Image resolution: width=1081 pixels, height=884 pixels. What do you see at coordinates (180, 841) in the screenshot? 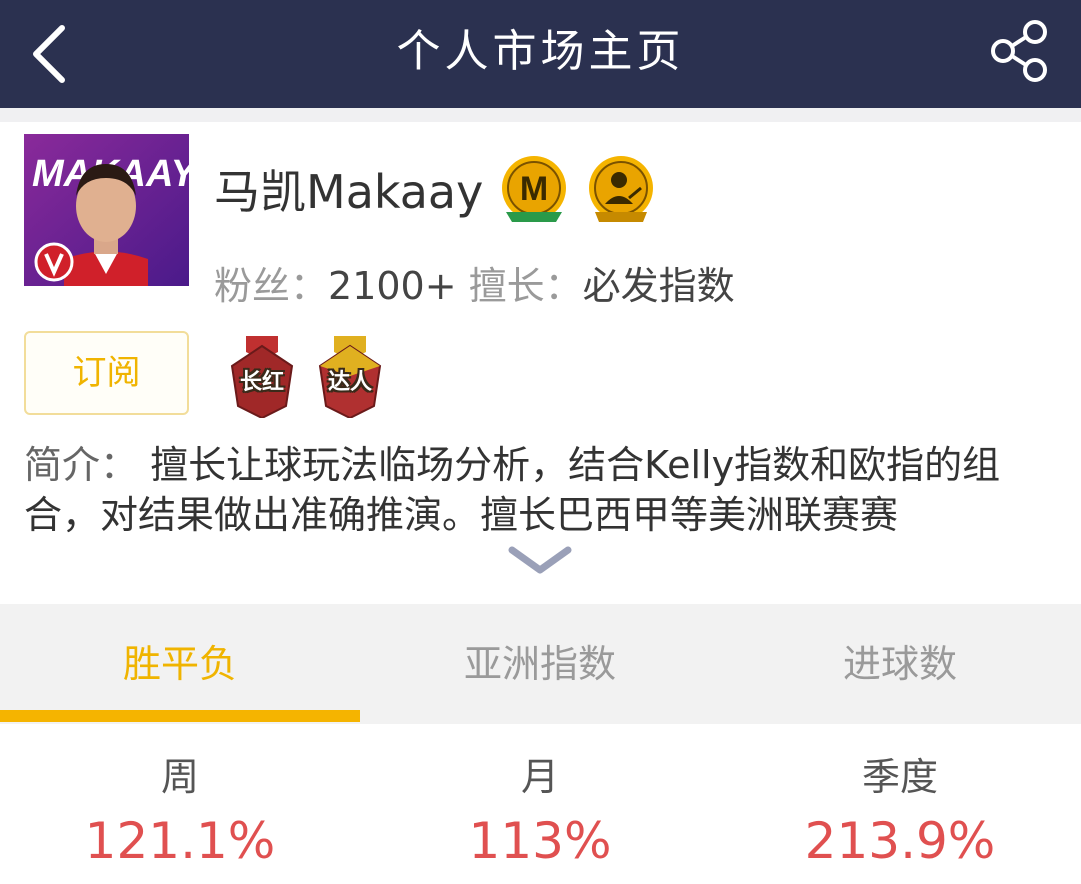
I see `week-return-value: 121.1%` at bounding box center [180, 841].